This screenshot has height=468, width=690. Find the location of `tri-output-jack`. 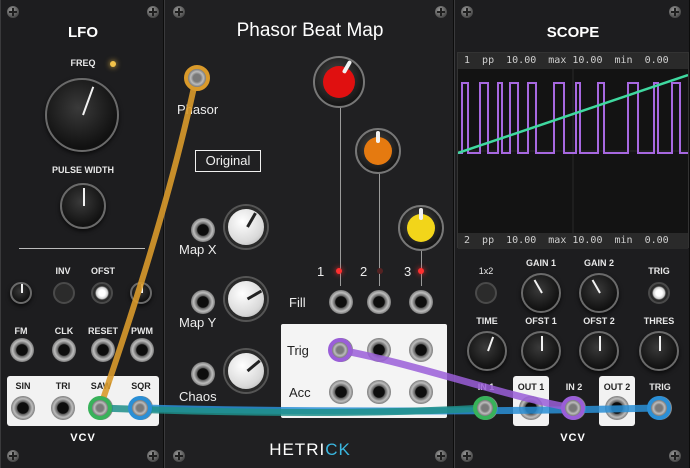

tri-output-jack is located at coordinates (63, 408).